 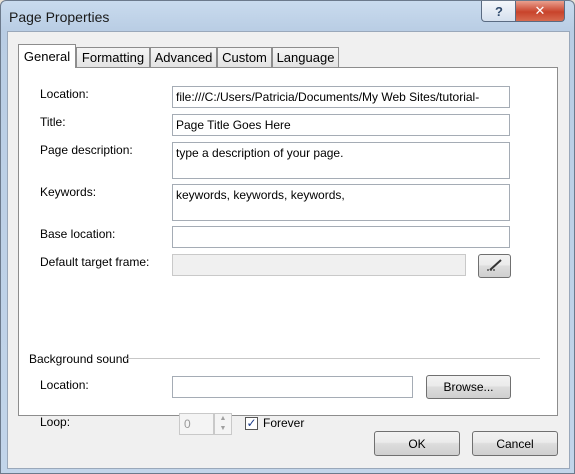 I want to click on forever-checkbox: ✓, so click(x=251, y=423).